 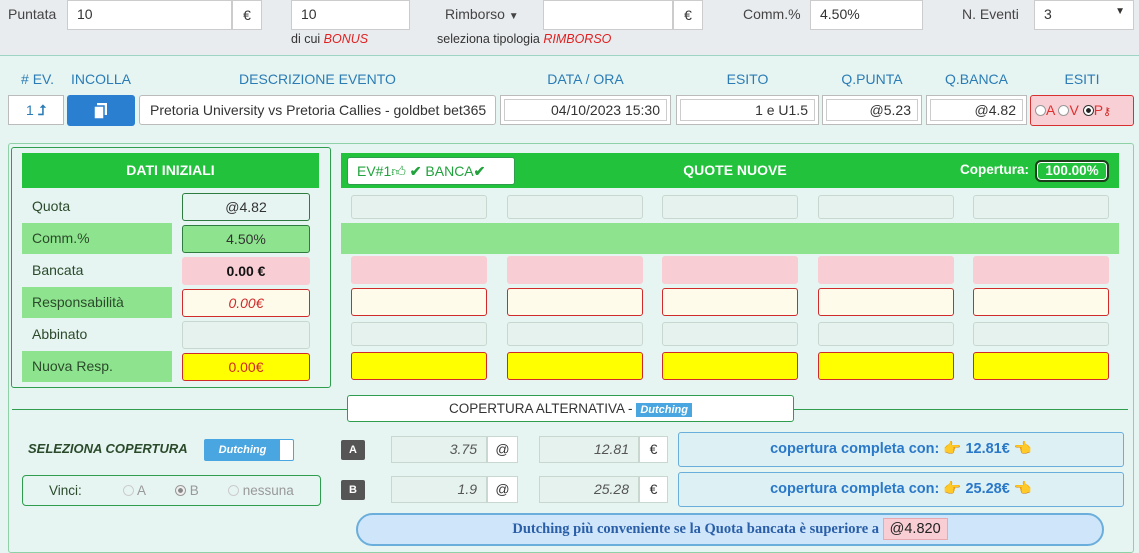 I want to click on abbinato-value, so click(x=246, y=335).